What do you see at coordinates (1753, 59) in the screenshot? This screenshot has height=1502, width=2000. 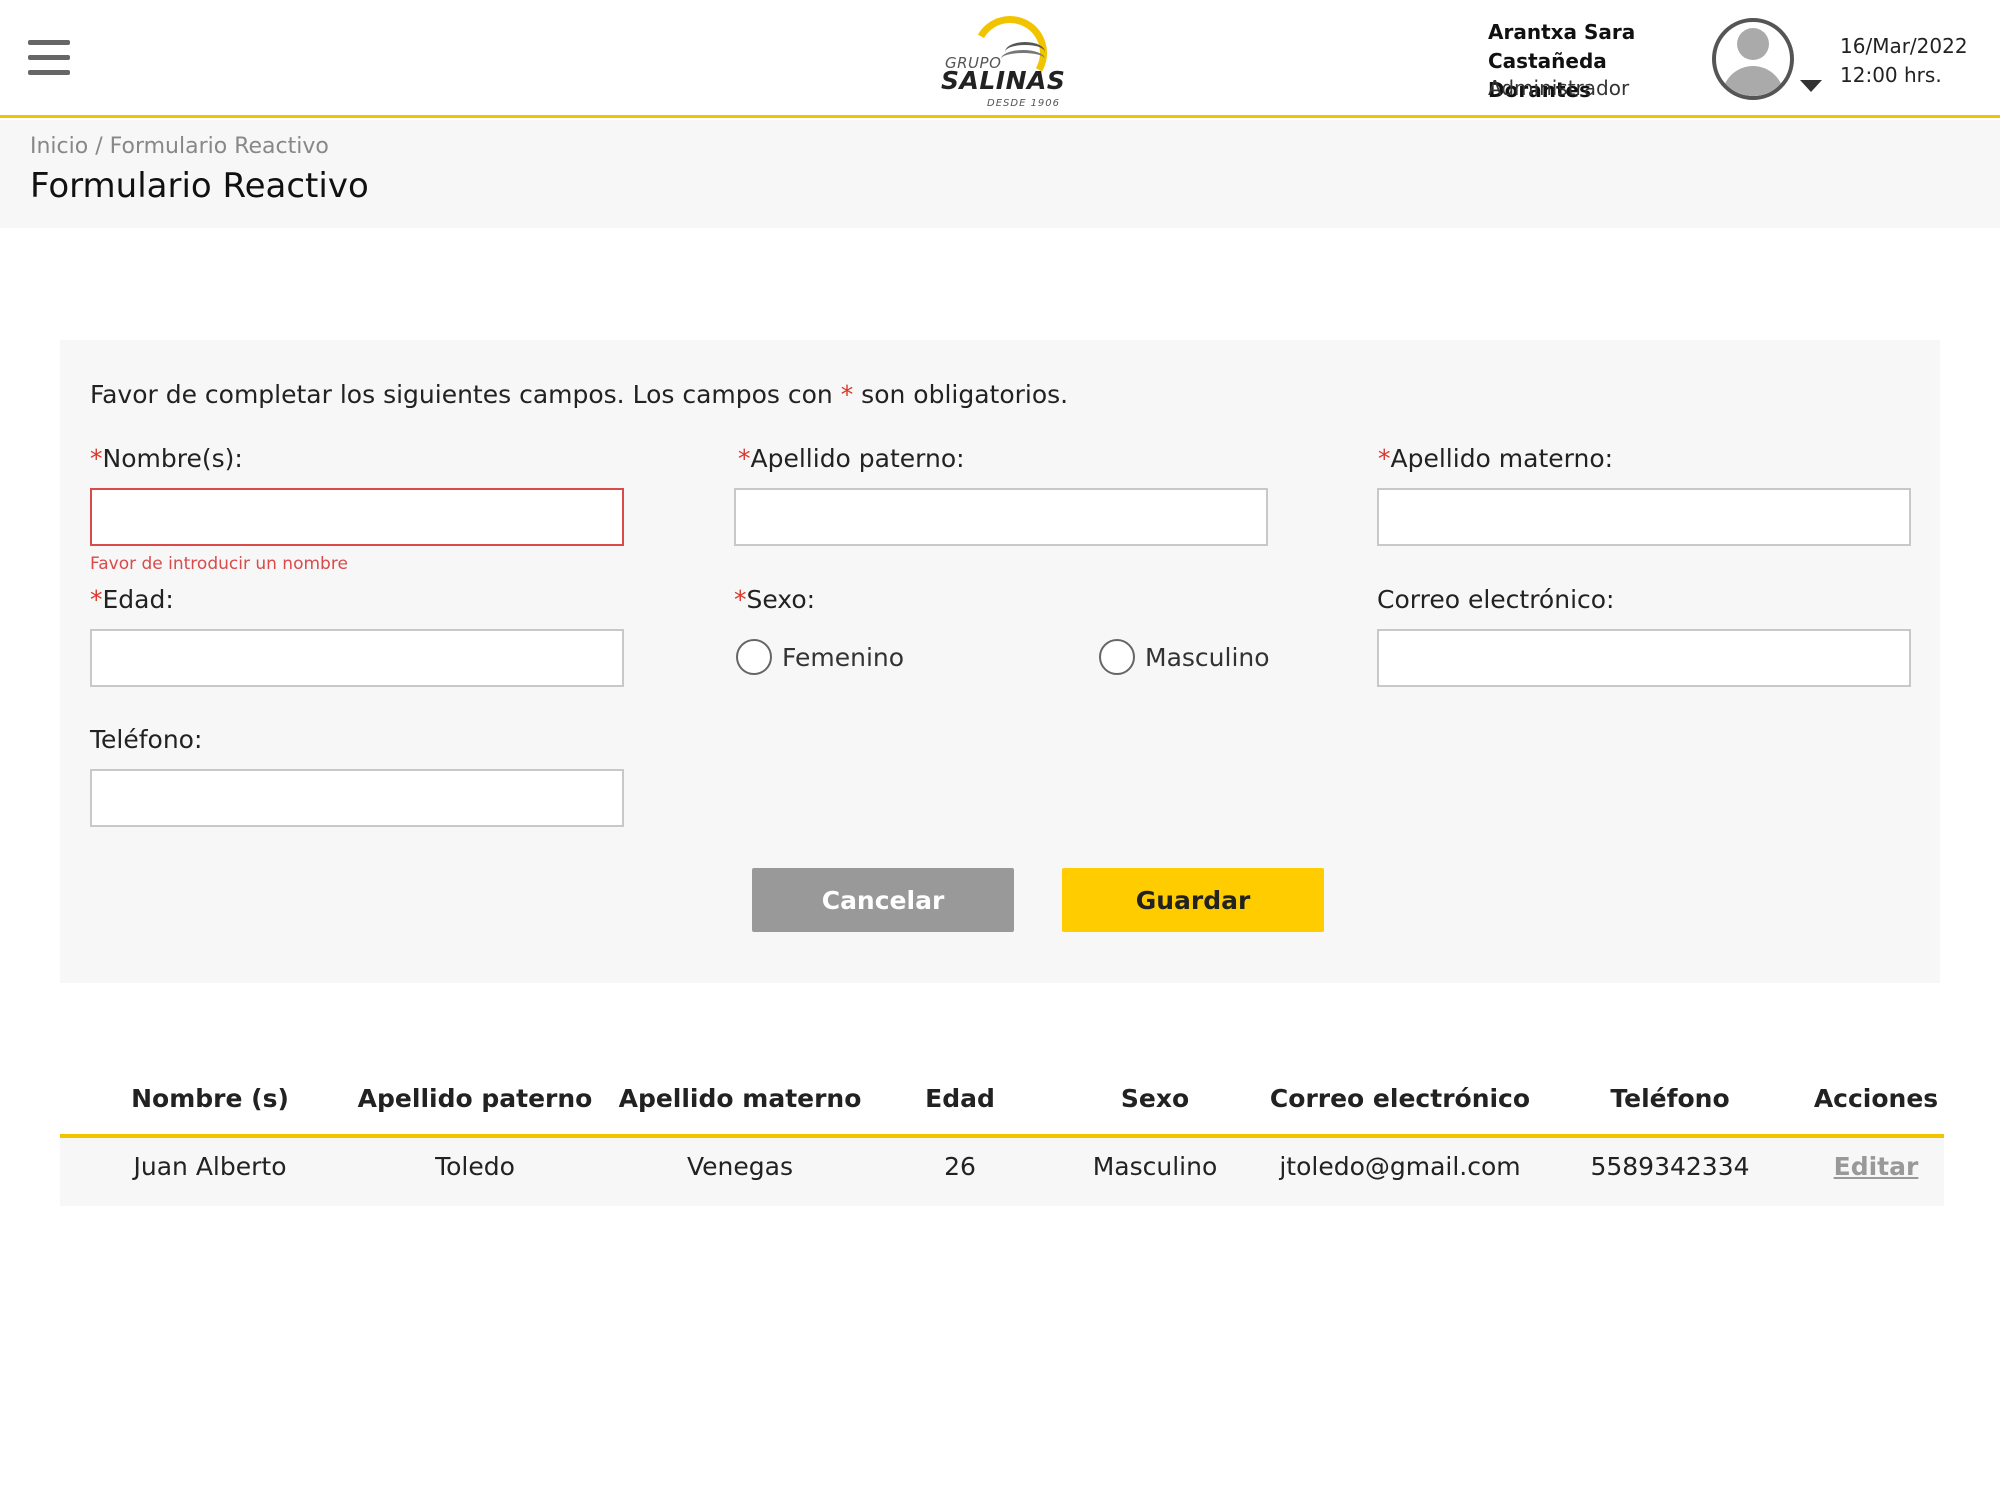 I see `avatar` at bounding box center [1753, 59].